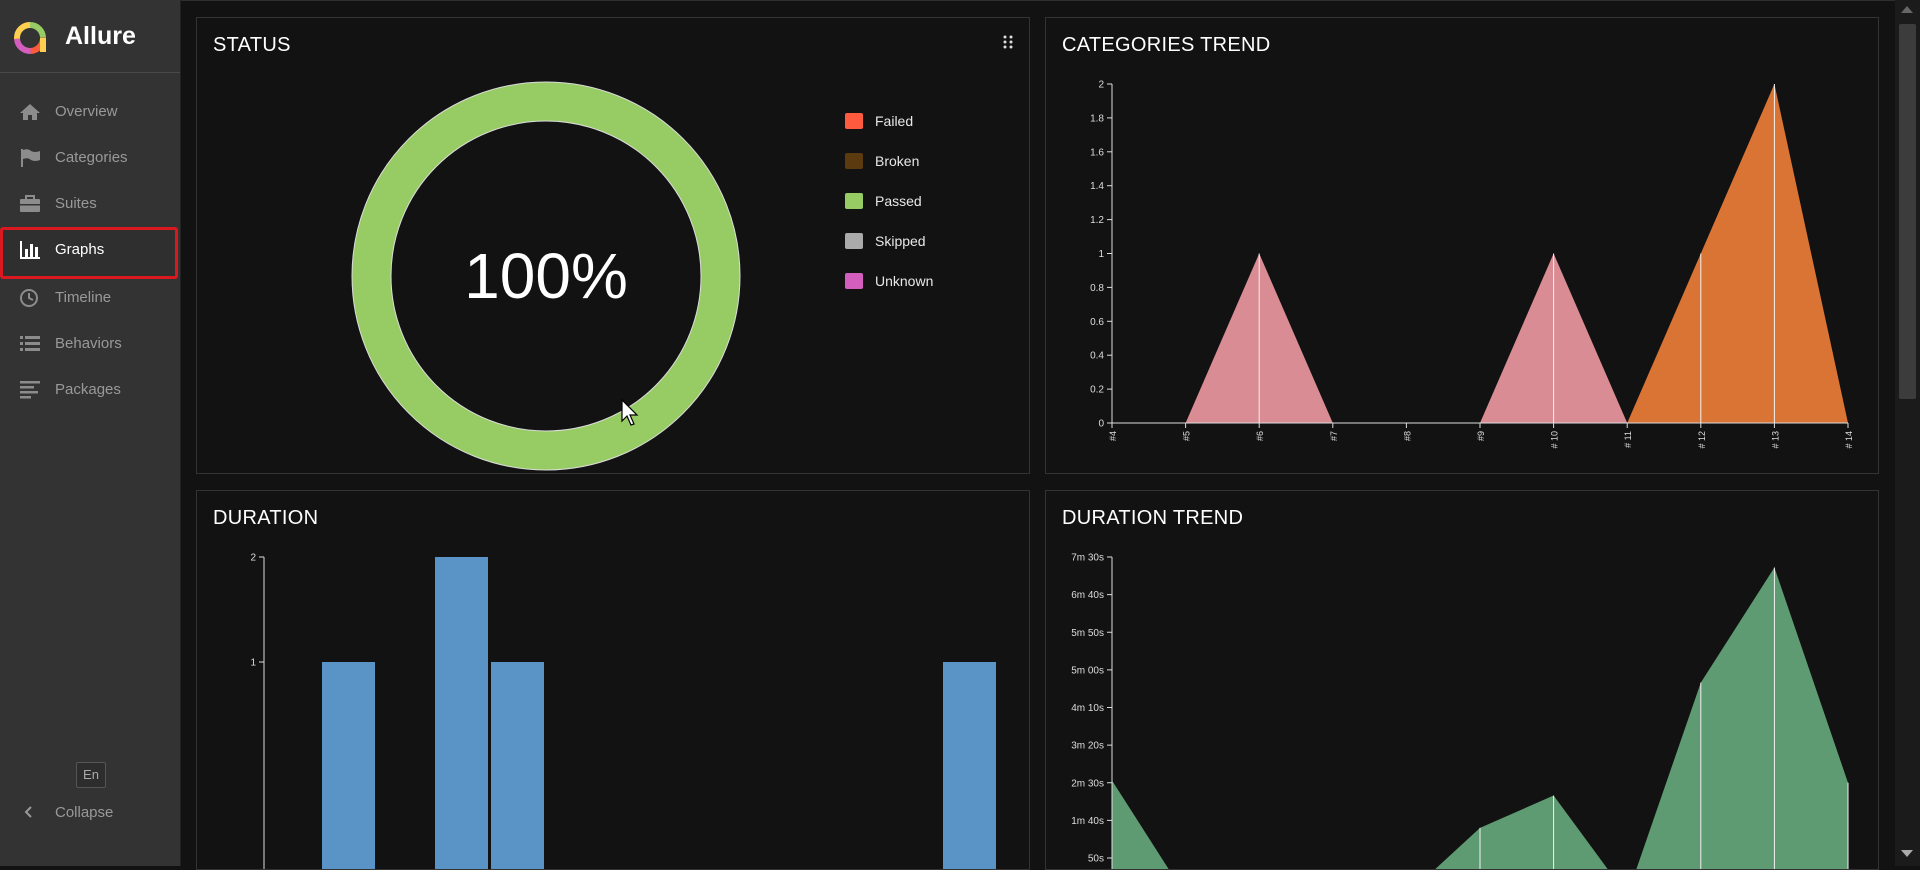 The width and height of the screenshot is (1920, 870). I want to click on x-tick-label: # 10, so click(1555, 440).